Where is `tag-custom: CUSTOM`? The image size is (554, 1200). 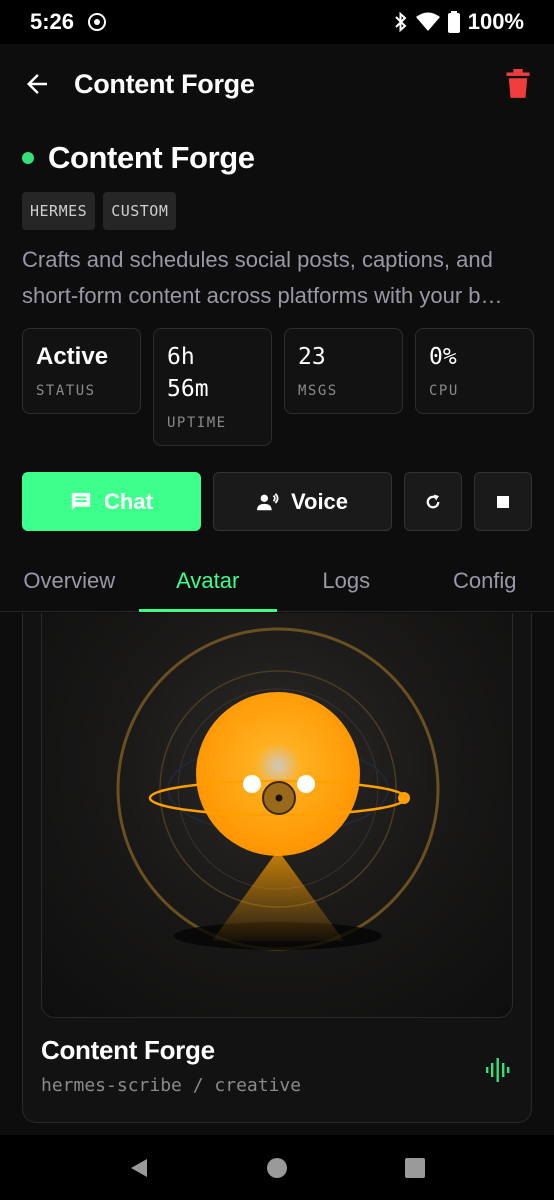
tag-custom: CUSTOM is located at coordinates (140, 211).